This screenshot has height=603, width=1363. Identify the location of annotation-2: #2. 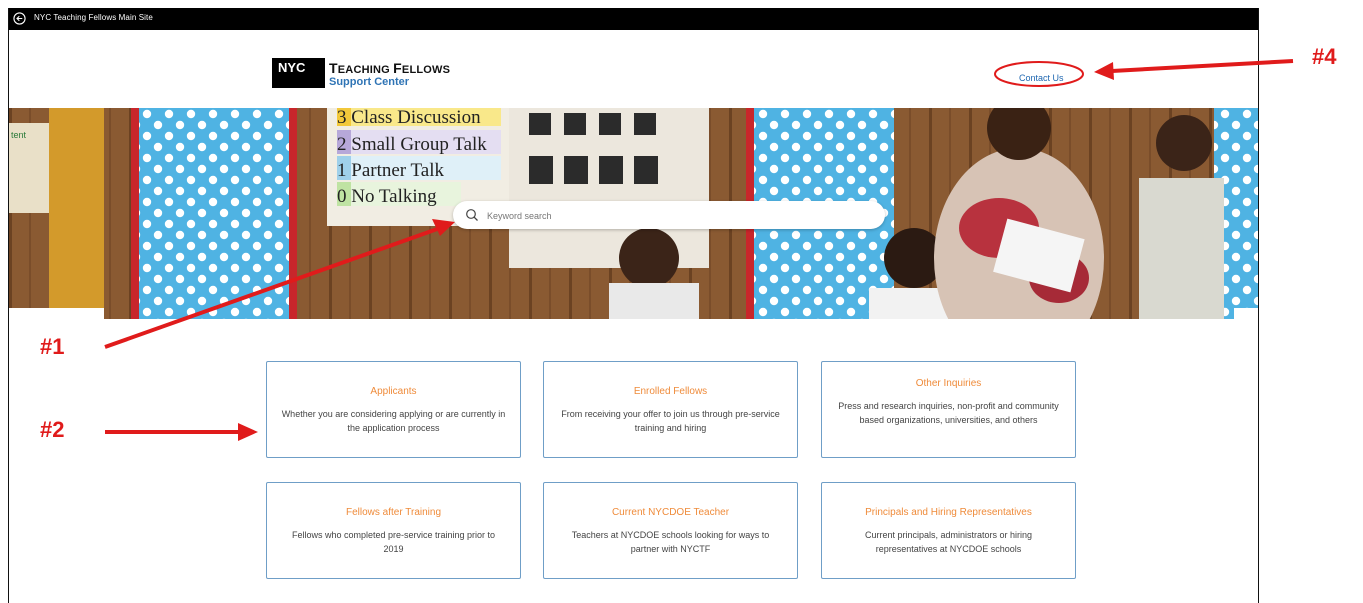
(52, 429).